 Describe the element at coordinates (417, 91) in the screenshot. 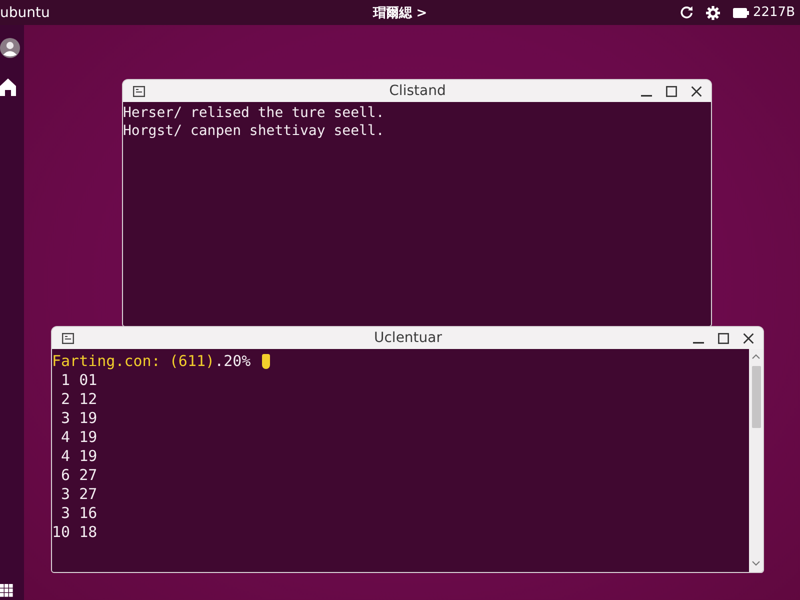

I see `window-title: Clistand` at that location.